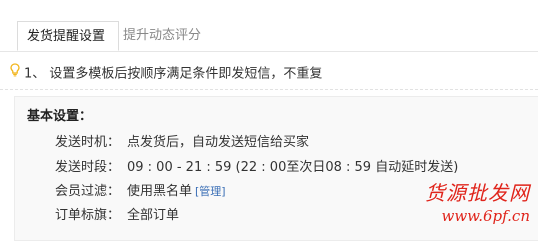 This screenshot has width=538, height=241. Describe the element at coordinates (68, 36) in the screenshot. I see `tab-shipping-reminder-settings: 发货提醒设置` at that location.